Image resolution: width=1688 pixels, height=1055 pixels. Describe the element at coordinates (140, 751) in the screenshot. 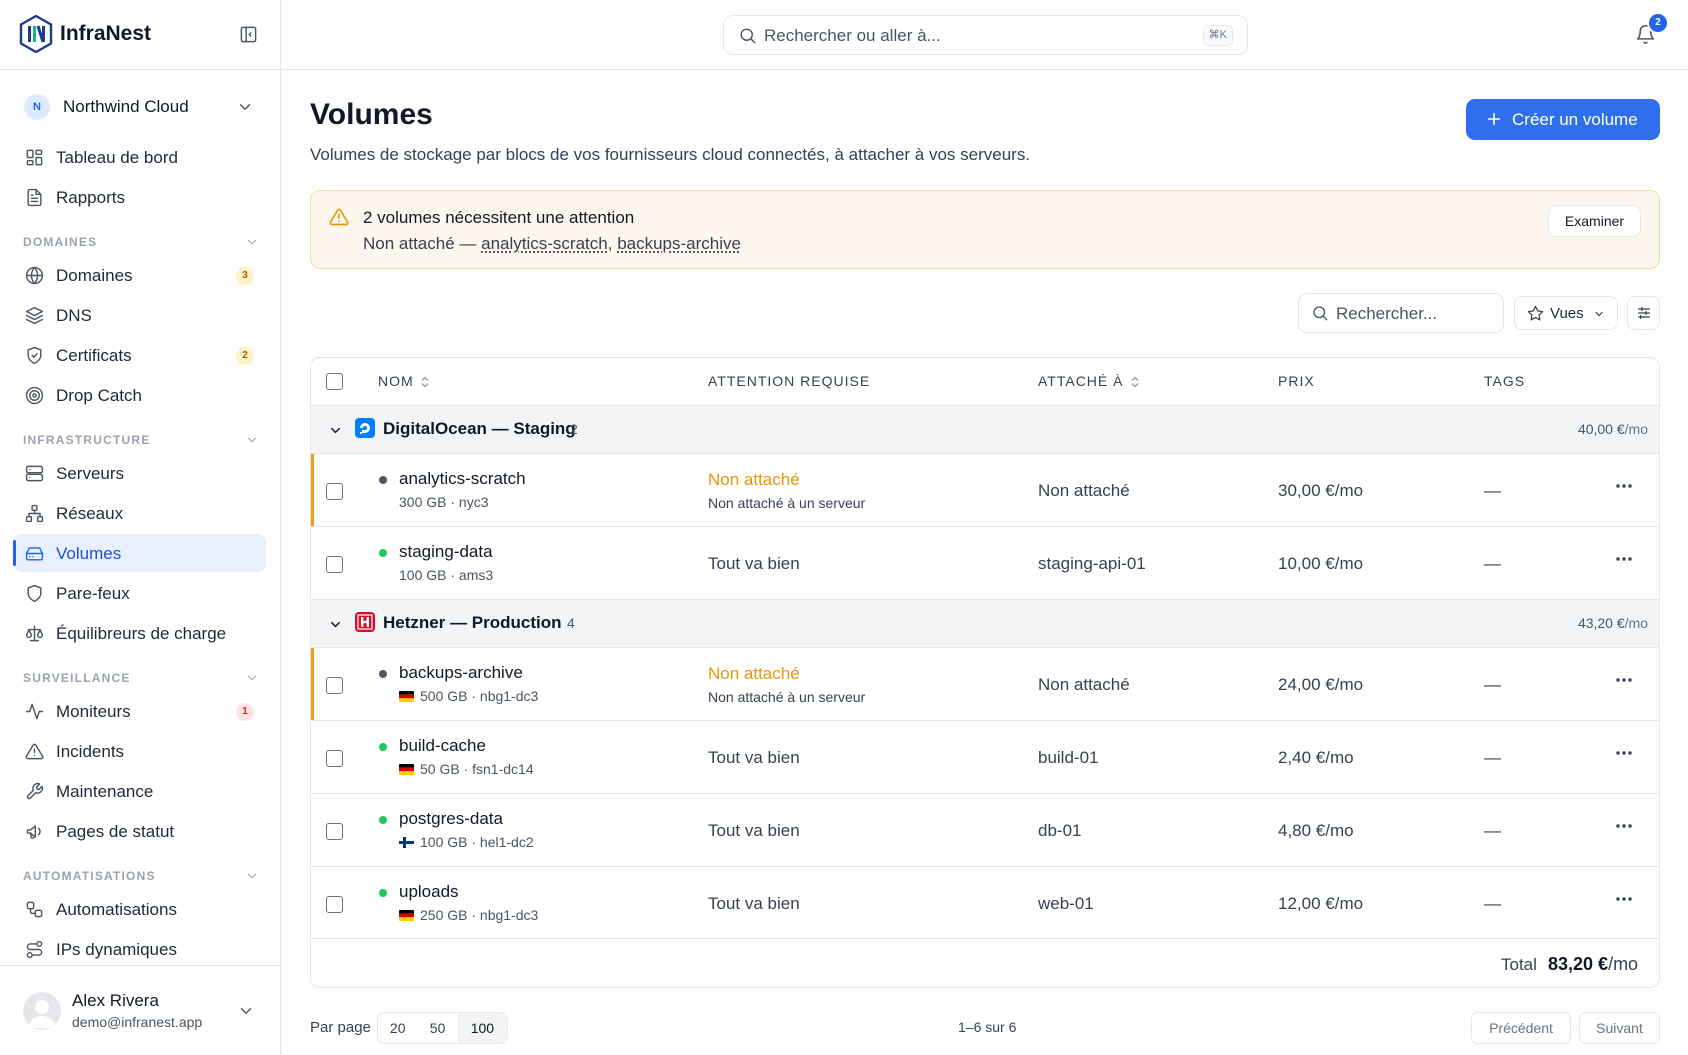

I see `nav-item-incidents: Incidents` at that location.